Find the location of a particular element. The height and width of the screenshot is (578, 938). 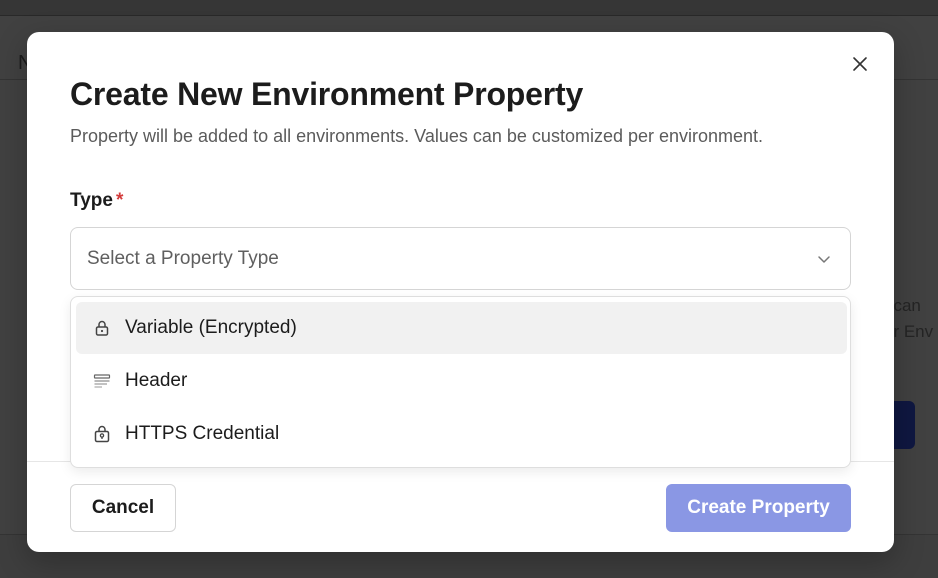

option-label: Header is located at coordinates (156, 380).